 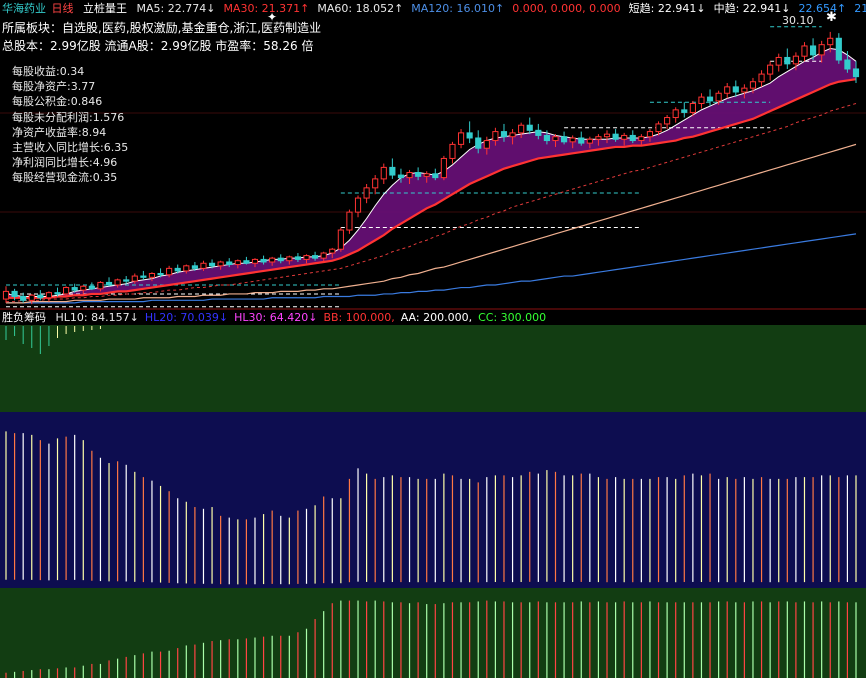 What do you see at coordinates (860, 8) in the screenshot?
I see `ma-item: 21.3` at bounding box center [860, 8].